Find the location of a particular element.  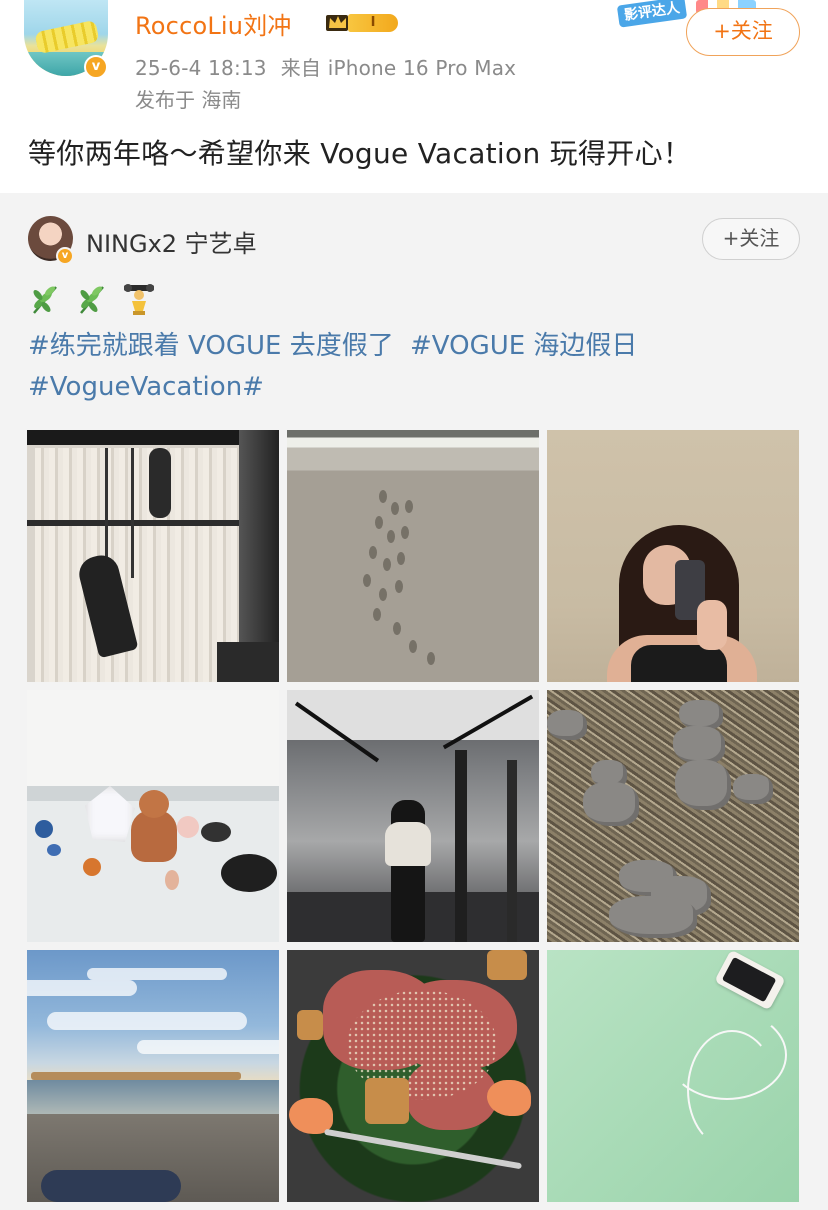

post-text: 等你两年咯～希望你来 Vogue Vacation 玩得开心！ is located at coordinates (360, 153).